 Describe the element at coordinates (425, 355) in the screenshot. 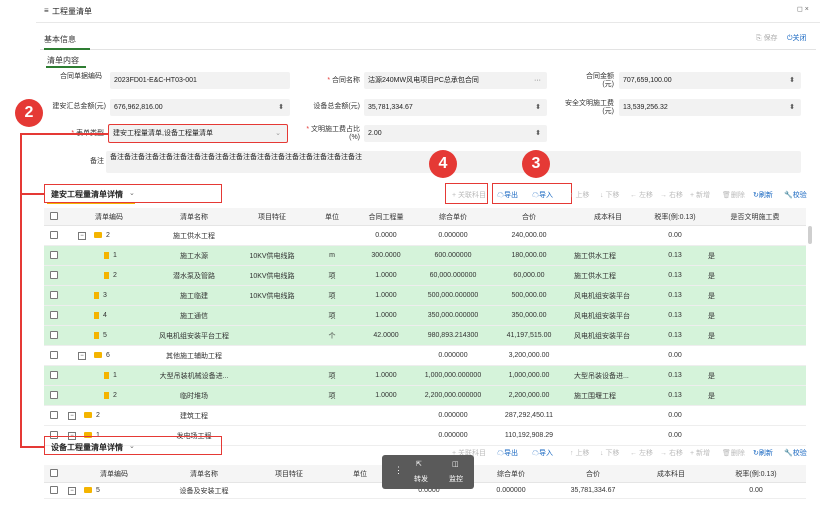

I see `table-row: −6 其他施工辅助工程 0.000000 3,200,000.00 0.00` at that location.